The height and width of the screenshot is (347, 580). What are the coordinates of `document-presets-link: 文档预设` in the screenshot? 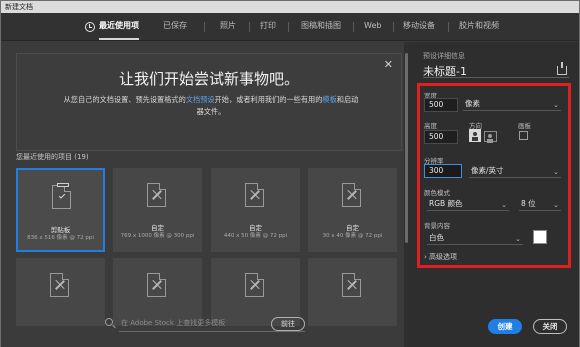 It's located at (200, 99).